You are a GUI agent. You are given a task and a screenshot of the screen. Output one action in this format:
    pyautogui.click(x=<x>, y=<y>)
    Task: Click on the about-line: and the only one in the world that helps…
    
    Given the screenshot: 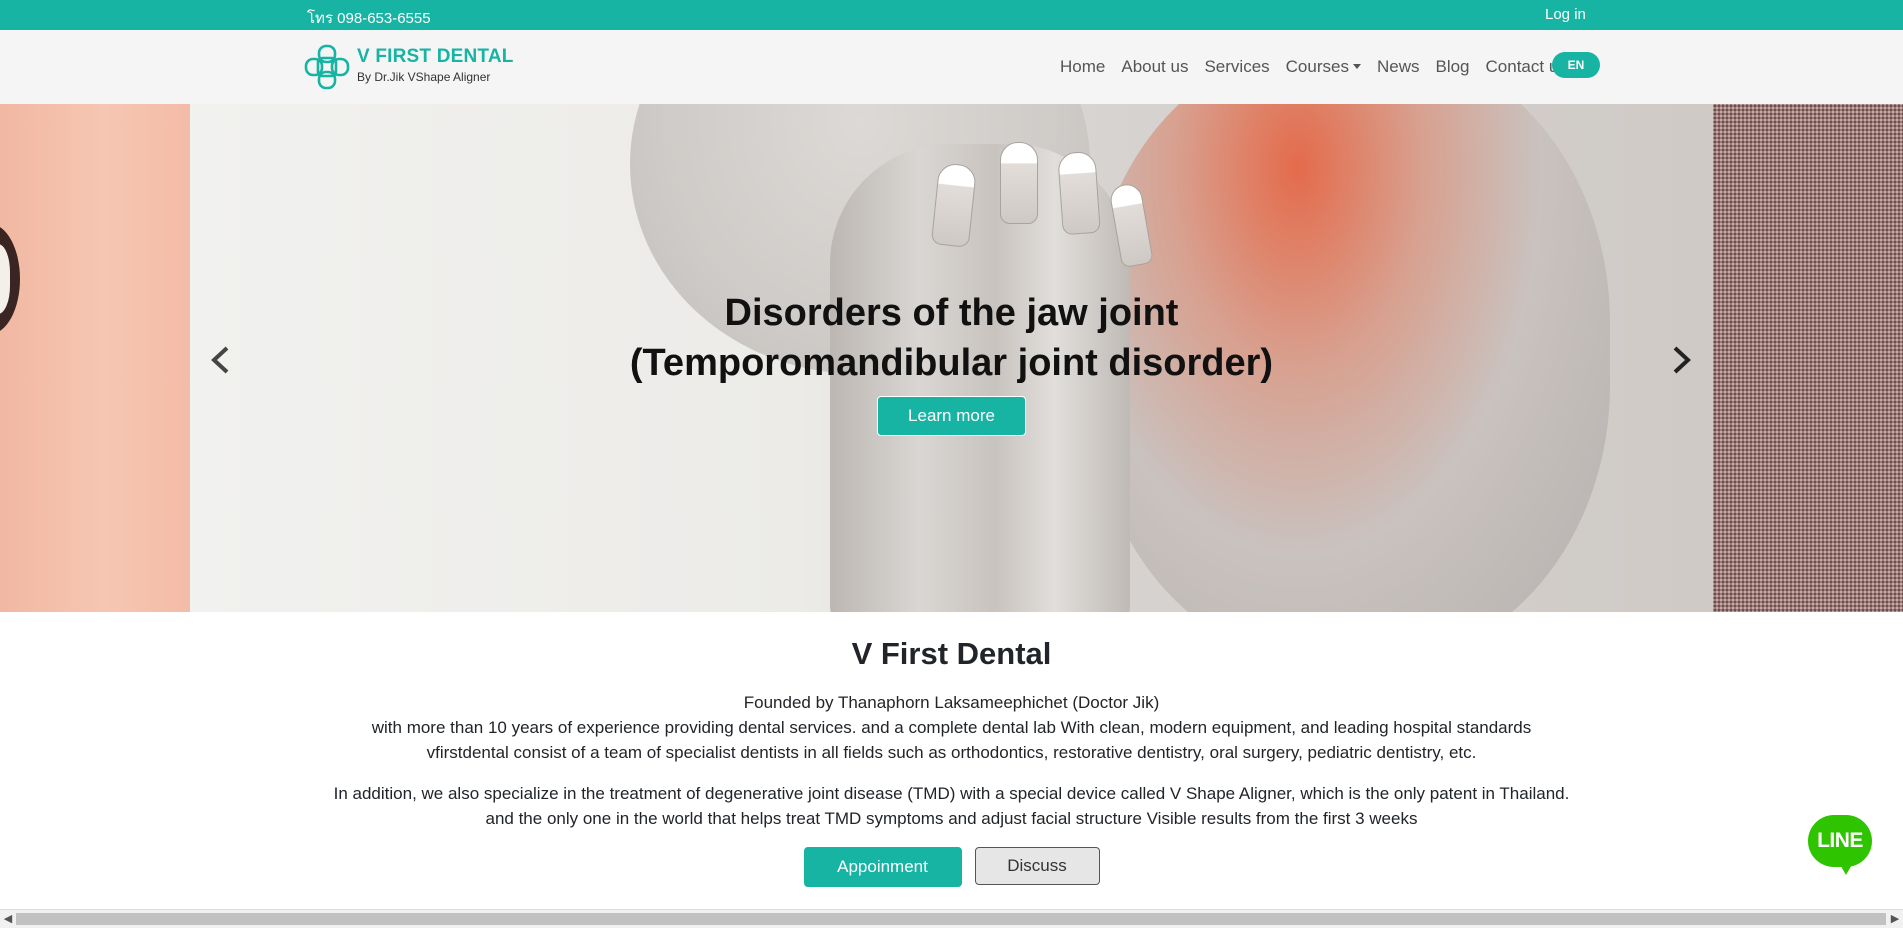 What is the action you would take?
    pyautogui.click(x=951, y=818)
    